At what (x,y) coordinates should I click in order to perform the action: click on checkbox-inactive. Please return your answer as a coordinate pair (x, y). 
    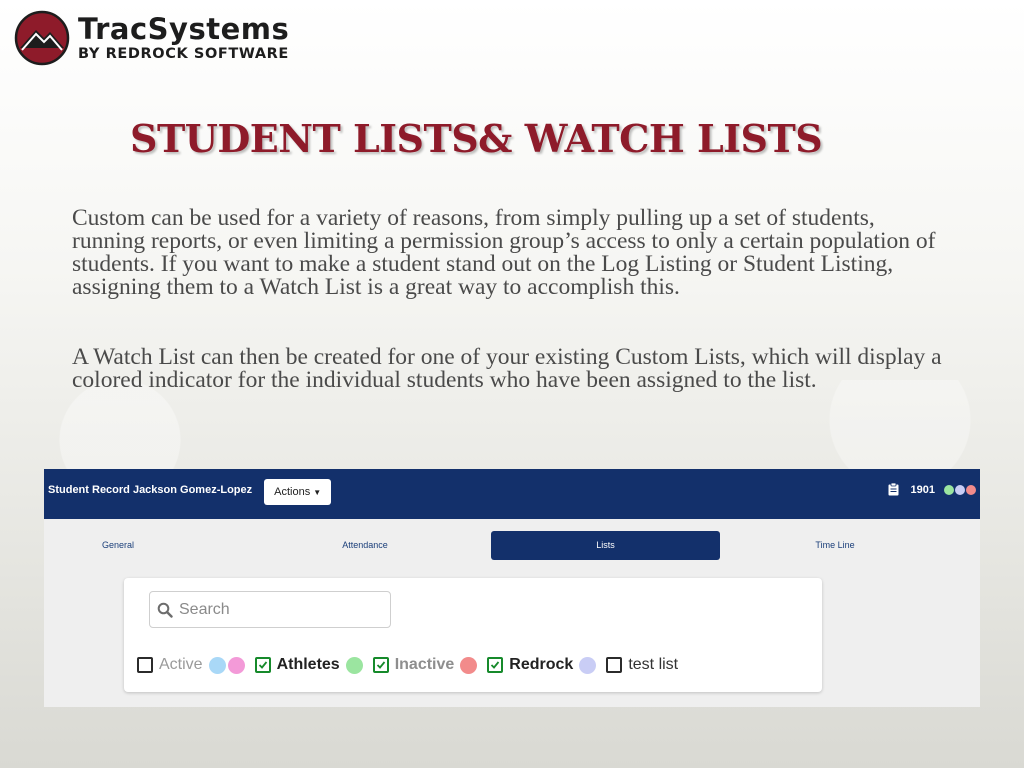
    Looking at the image, I should click on (380, 665).